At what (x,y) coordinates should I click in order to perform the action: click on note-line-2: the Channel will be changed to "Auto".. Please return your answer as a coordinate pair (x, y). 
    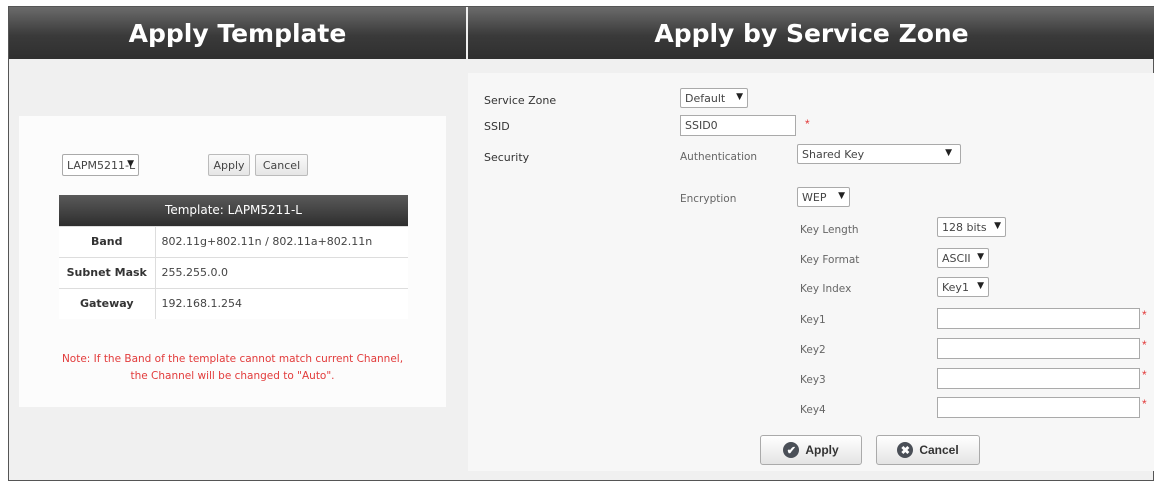
    Looking at the image, I should click on (232, 376).